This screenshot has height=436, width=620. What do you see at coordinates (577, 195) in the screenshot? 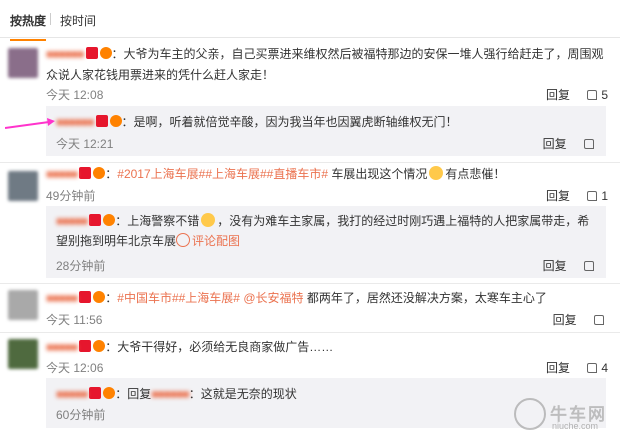
I see `comment-actions: 回复 1` at bounding box center [577, 195].